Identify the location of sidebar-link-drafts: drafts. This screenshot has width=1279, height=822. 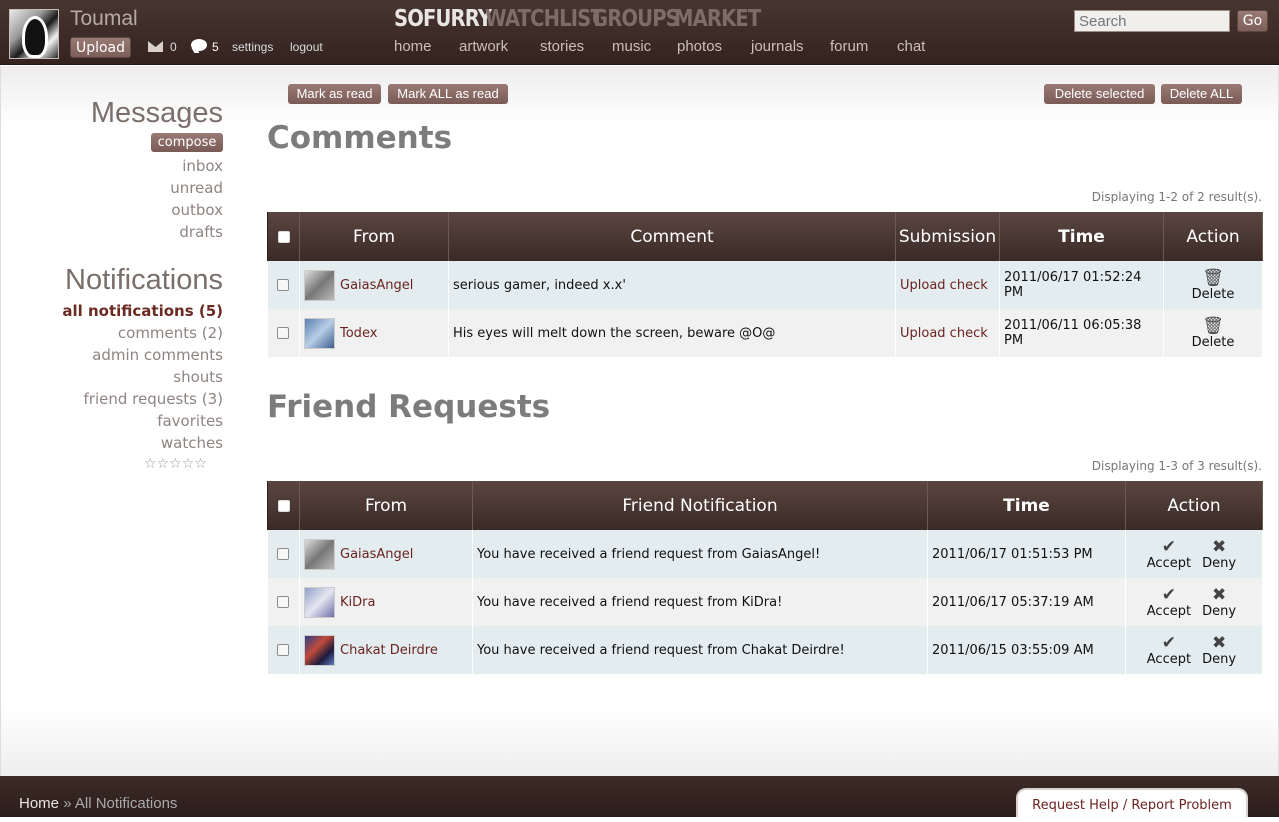
(201, 232).